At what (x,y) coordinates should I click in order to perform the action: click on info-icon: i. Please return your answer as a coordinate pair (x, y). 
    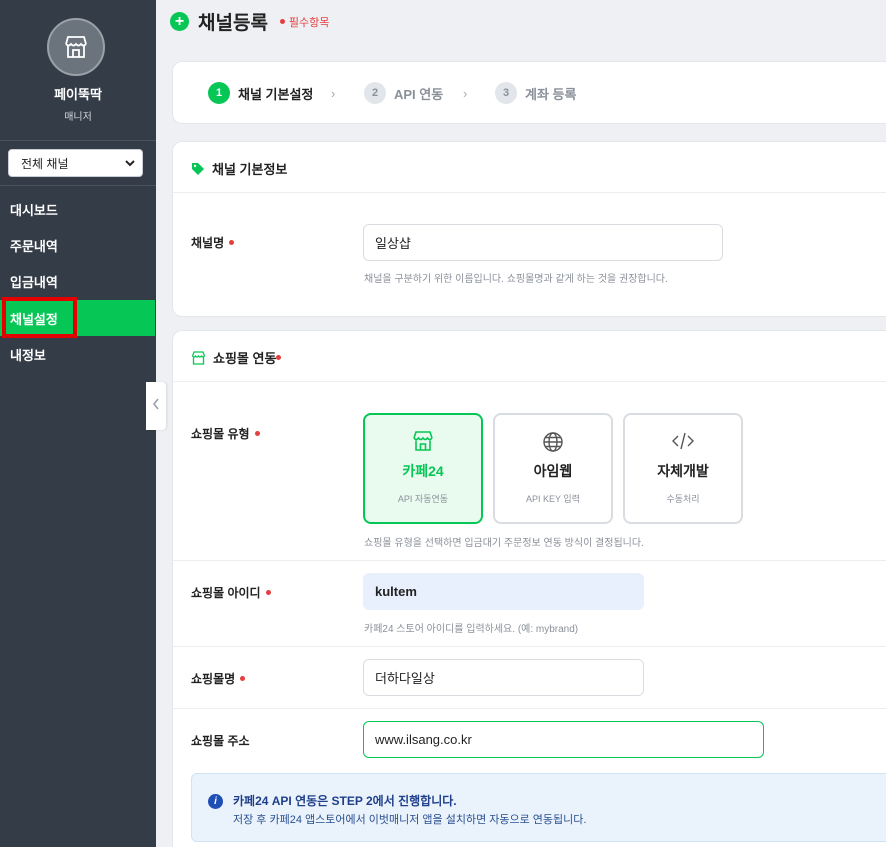
    Looking at the image, I should click on (215, 801).